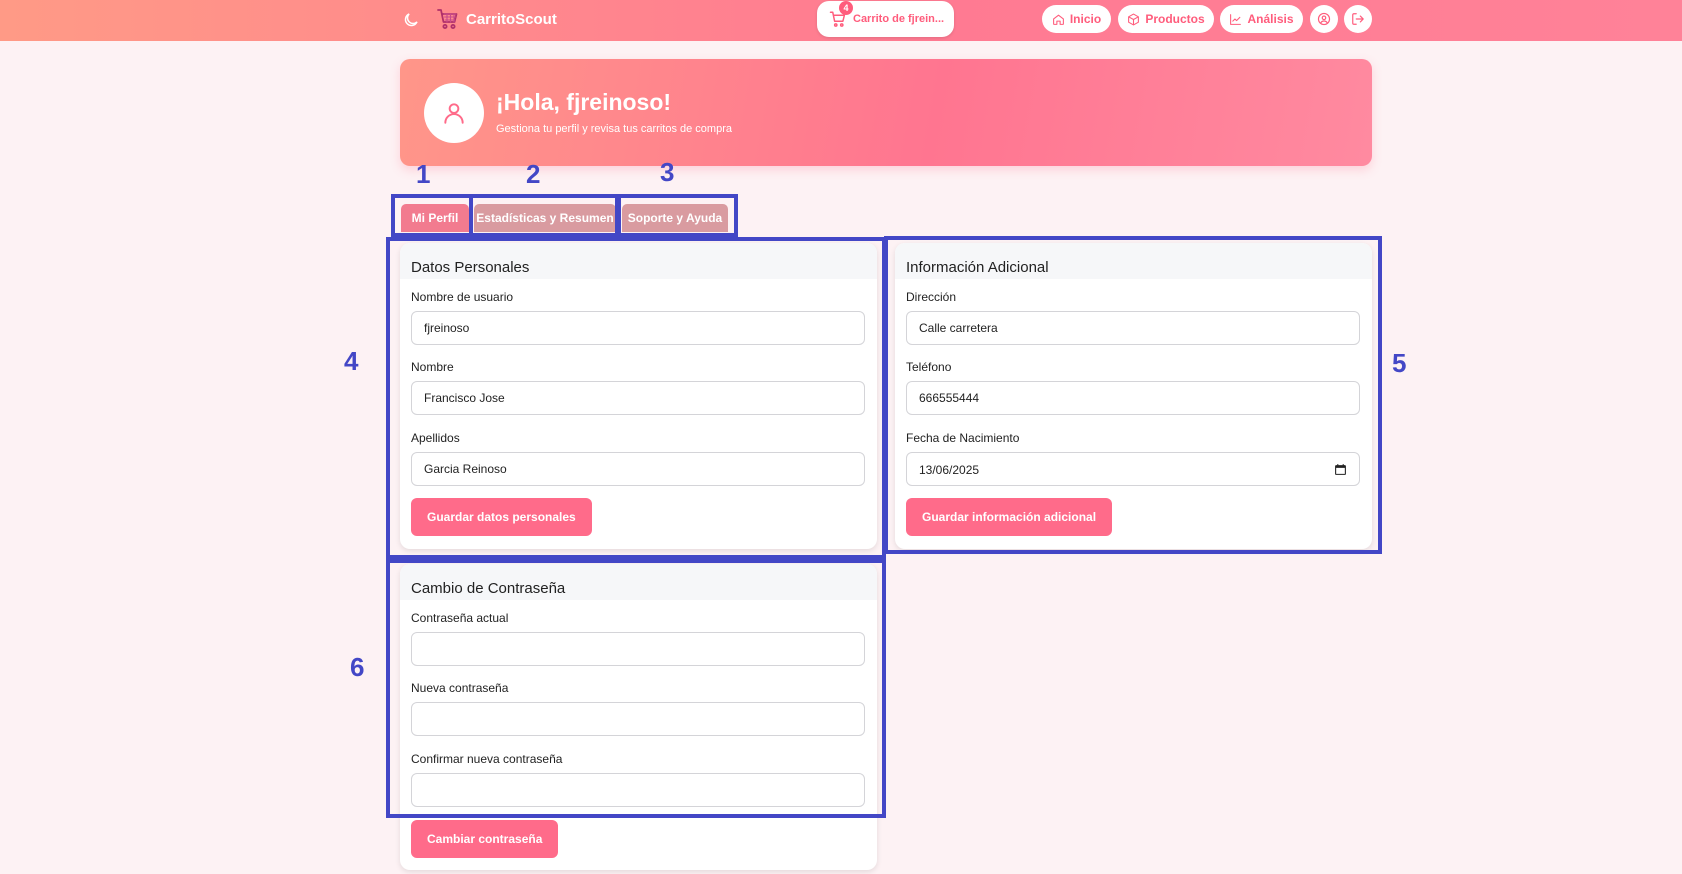 The width and height of the screenshot is (1682, 874). What do you see at coordinates (351, 361) in the screenshot?
I see `annotation-number-4: 4` at bounding box center [351, 361].